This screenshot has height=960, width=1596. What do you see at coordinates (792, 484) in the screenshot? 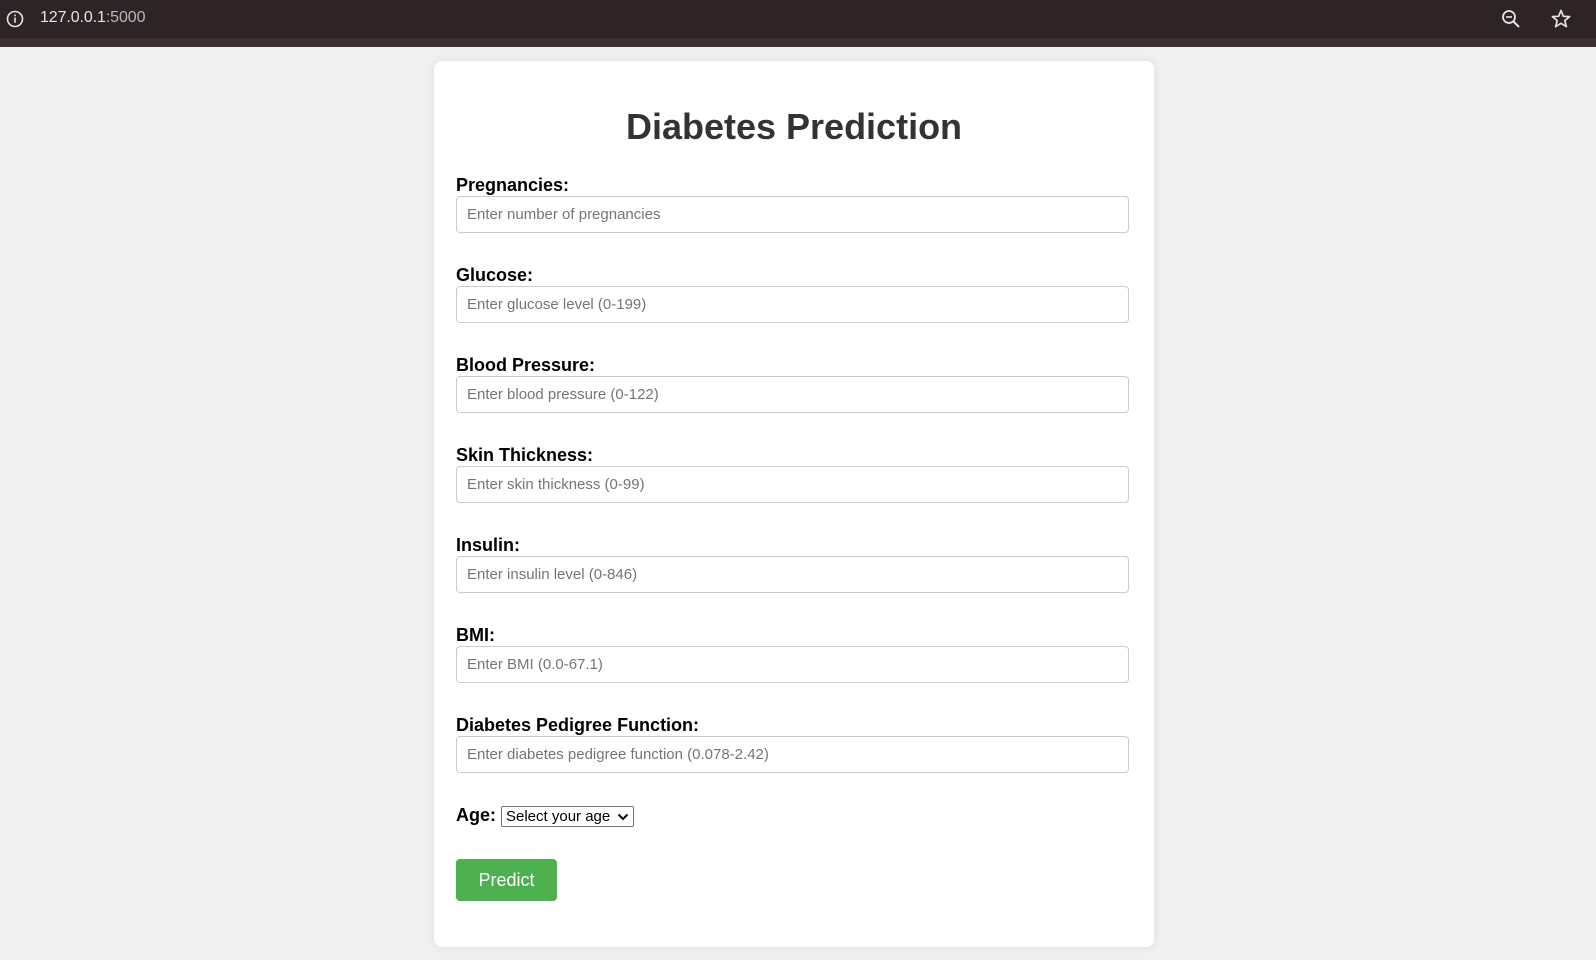
I see `skin-thickness-input` at bounding box center [792, 484].